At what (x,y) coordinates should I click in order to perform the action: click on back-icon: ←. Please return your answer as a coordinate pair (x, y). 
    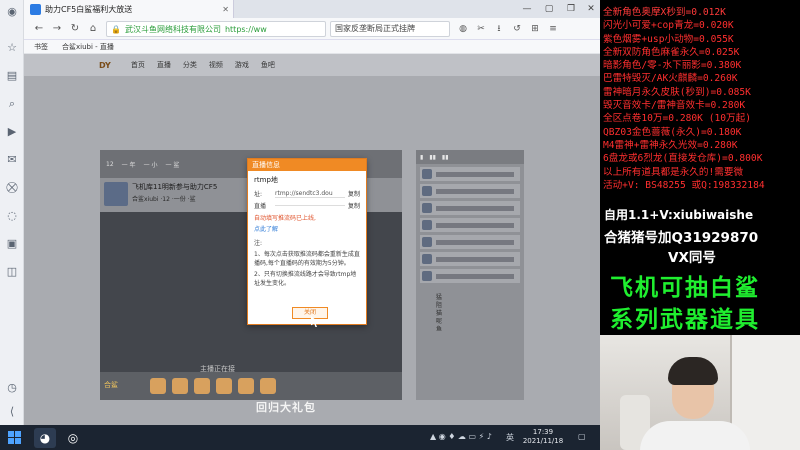
    Looking at the image, I should click on (39, 29).